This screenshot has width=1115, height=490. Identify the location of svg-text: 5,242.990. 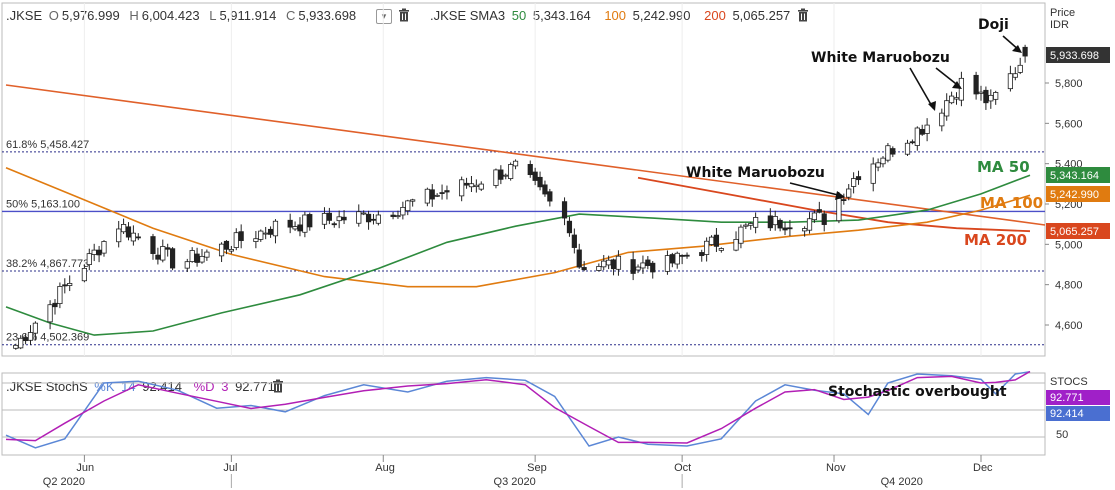
(1074, 195).